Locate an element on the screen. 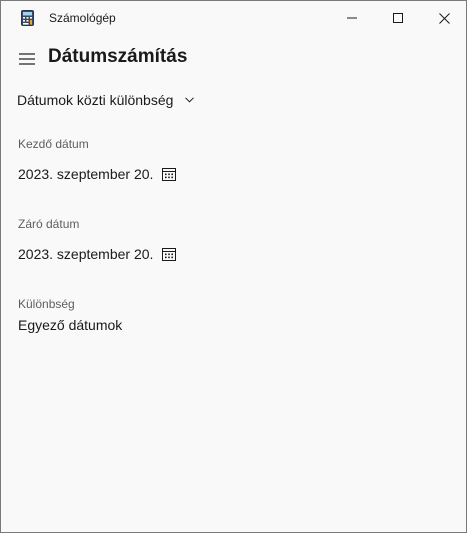 Image resolution: width=467 pixels, height=533 pixels. navigation-menu-button is located at coordinates (27, 59).